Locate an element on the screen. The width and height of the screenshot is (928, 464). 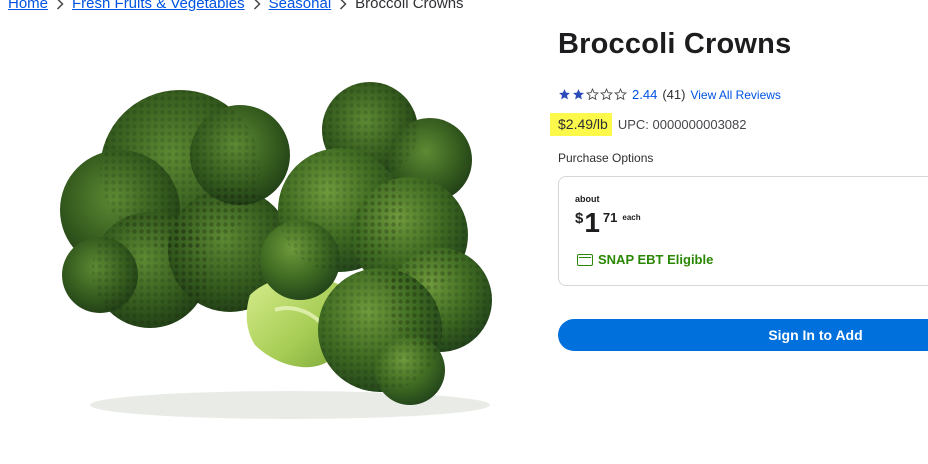
review-count: (41) is located at coordinates (674, 94).